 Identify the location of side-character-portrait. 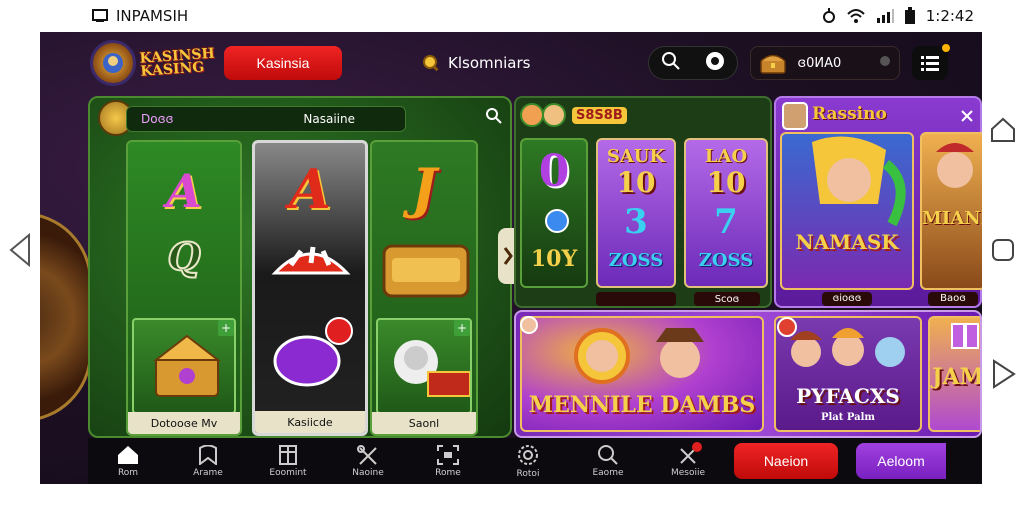
(955, 165).